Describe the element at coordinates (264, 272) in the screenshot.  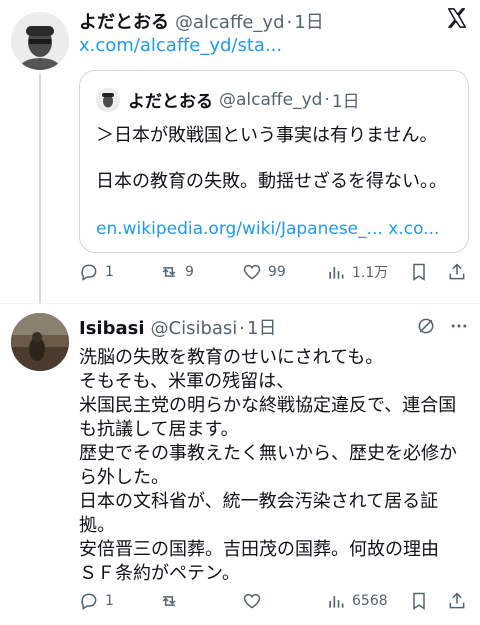
I see `like-button: 99` at that location.